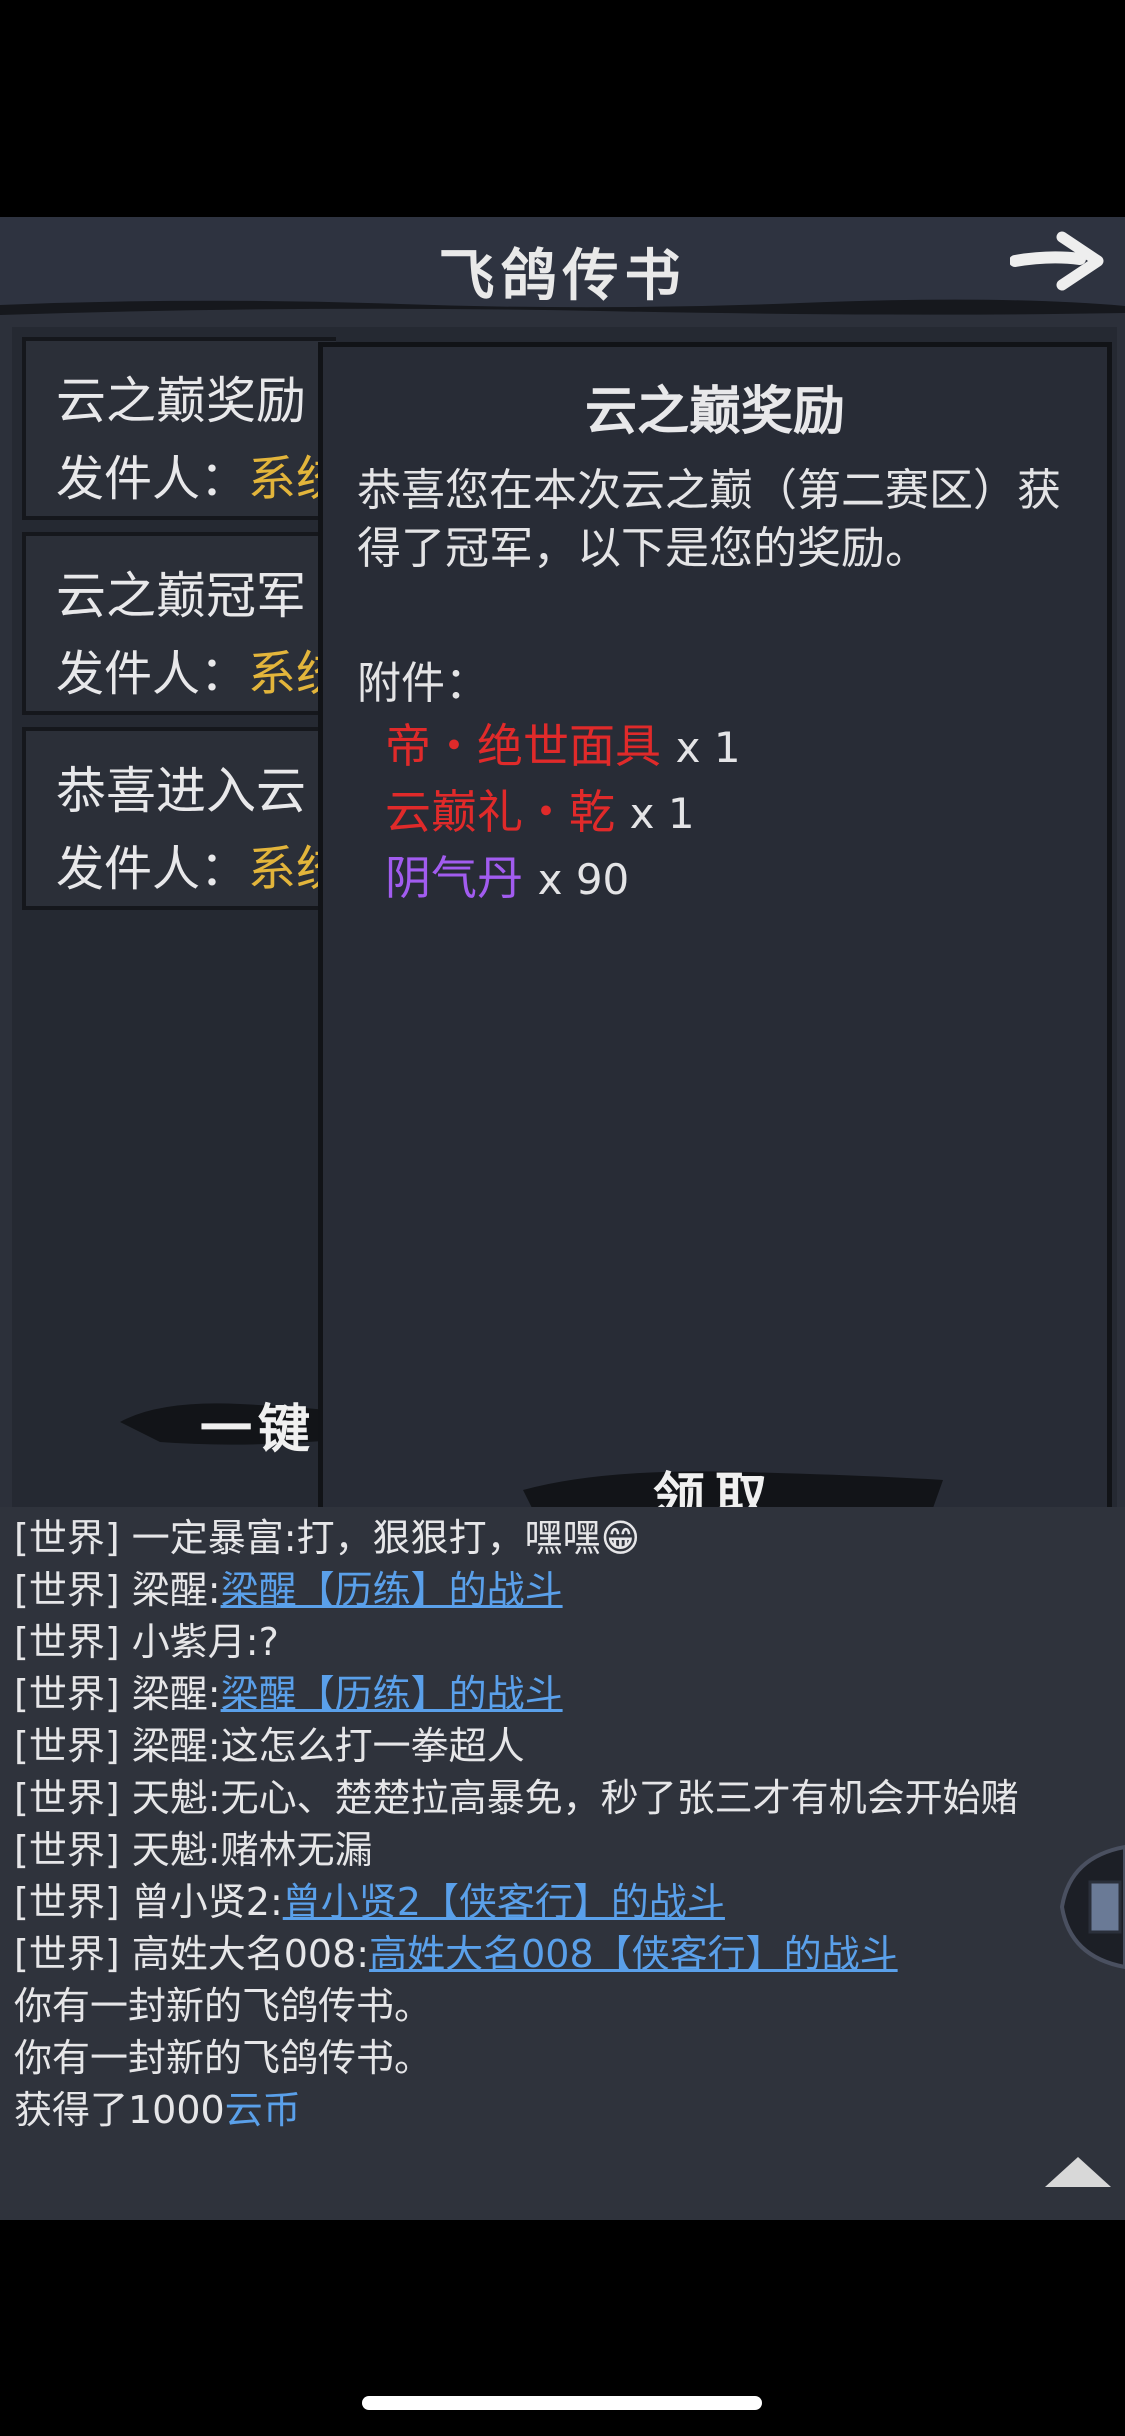 The width and height of the screenshot is (1125, 2436). I want to click on chat-message: [世界] 一定暴富:打，狠狠打，嘿嘿😁, so click(327, 1538).